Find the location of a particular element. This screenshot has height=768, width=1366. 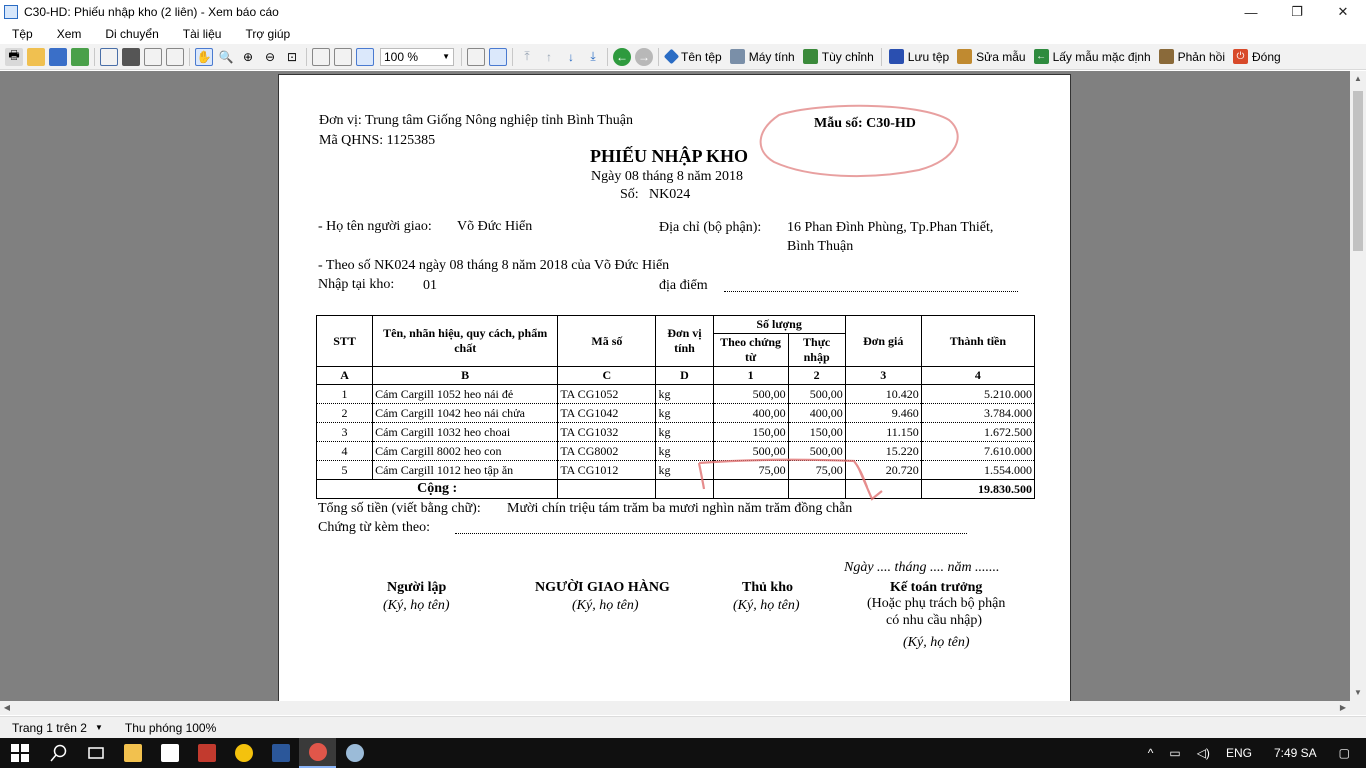

save-disk-icon is located at coordinates (58, 56).